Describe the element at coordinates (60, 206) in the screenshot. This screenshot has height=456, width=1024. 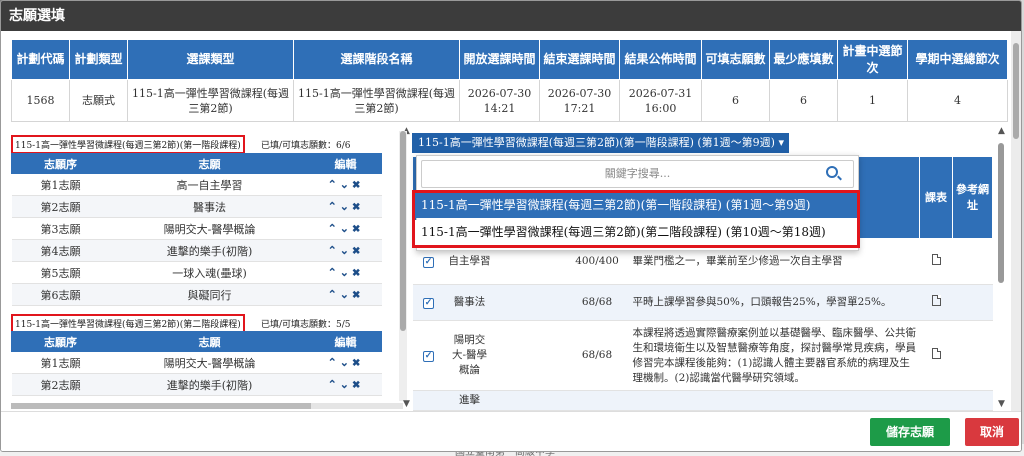
I see `wish-order: 第2志願` at that location.